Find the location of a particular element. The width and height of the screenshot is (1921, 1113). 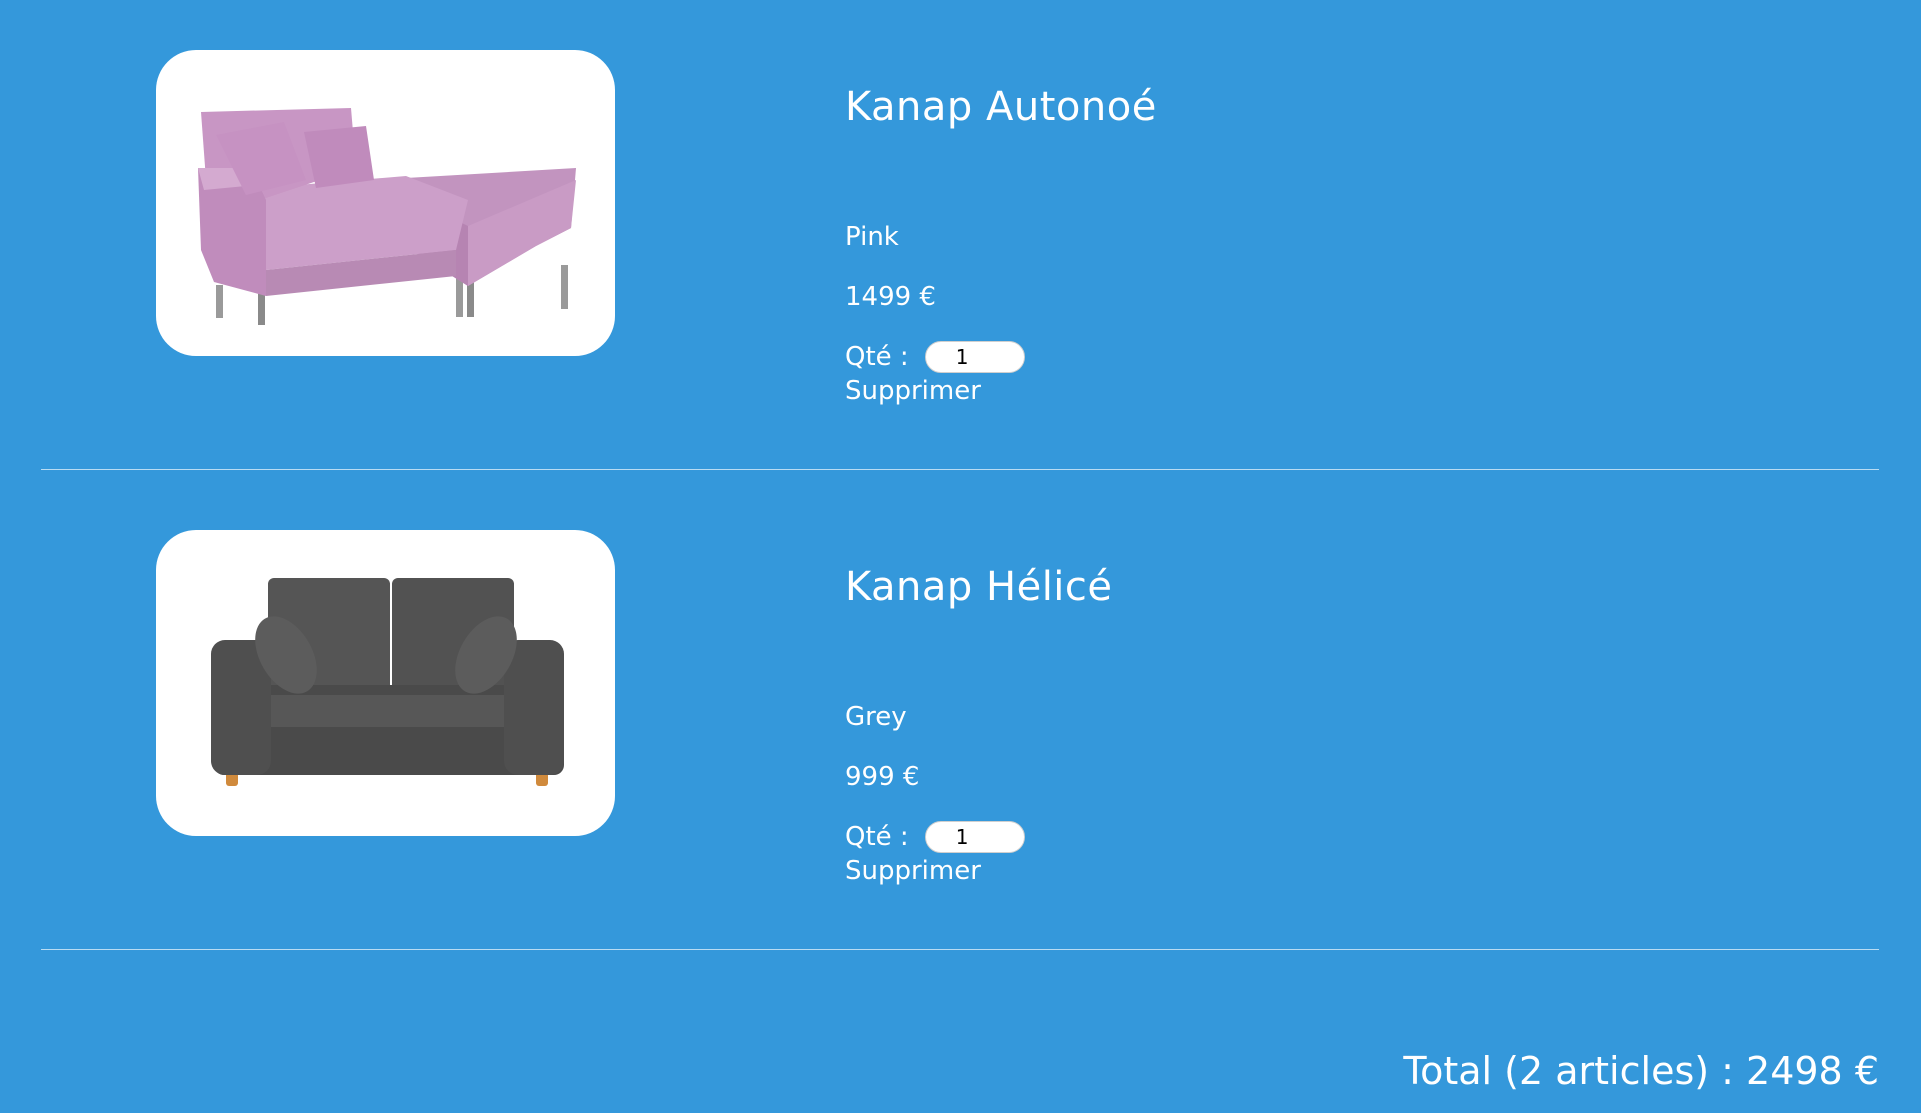

product-name: Kanap Autonoé is located at coordinates (1001, 107).